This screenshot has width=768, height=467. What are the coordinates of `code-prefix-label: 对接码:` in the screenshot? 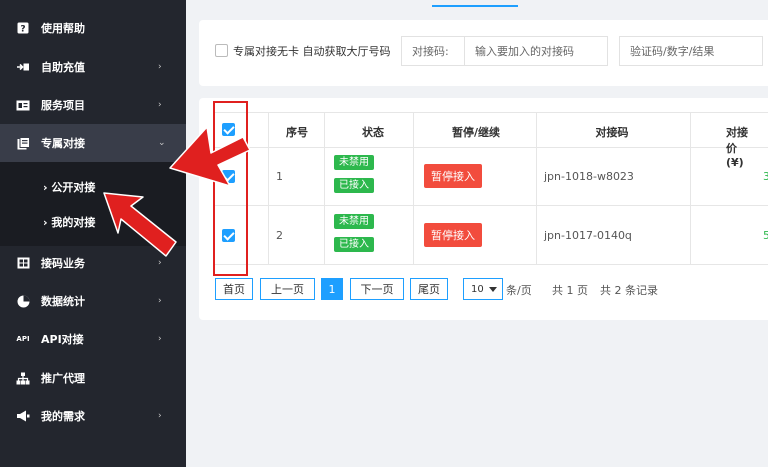 It's located at (433, 51).